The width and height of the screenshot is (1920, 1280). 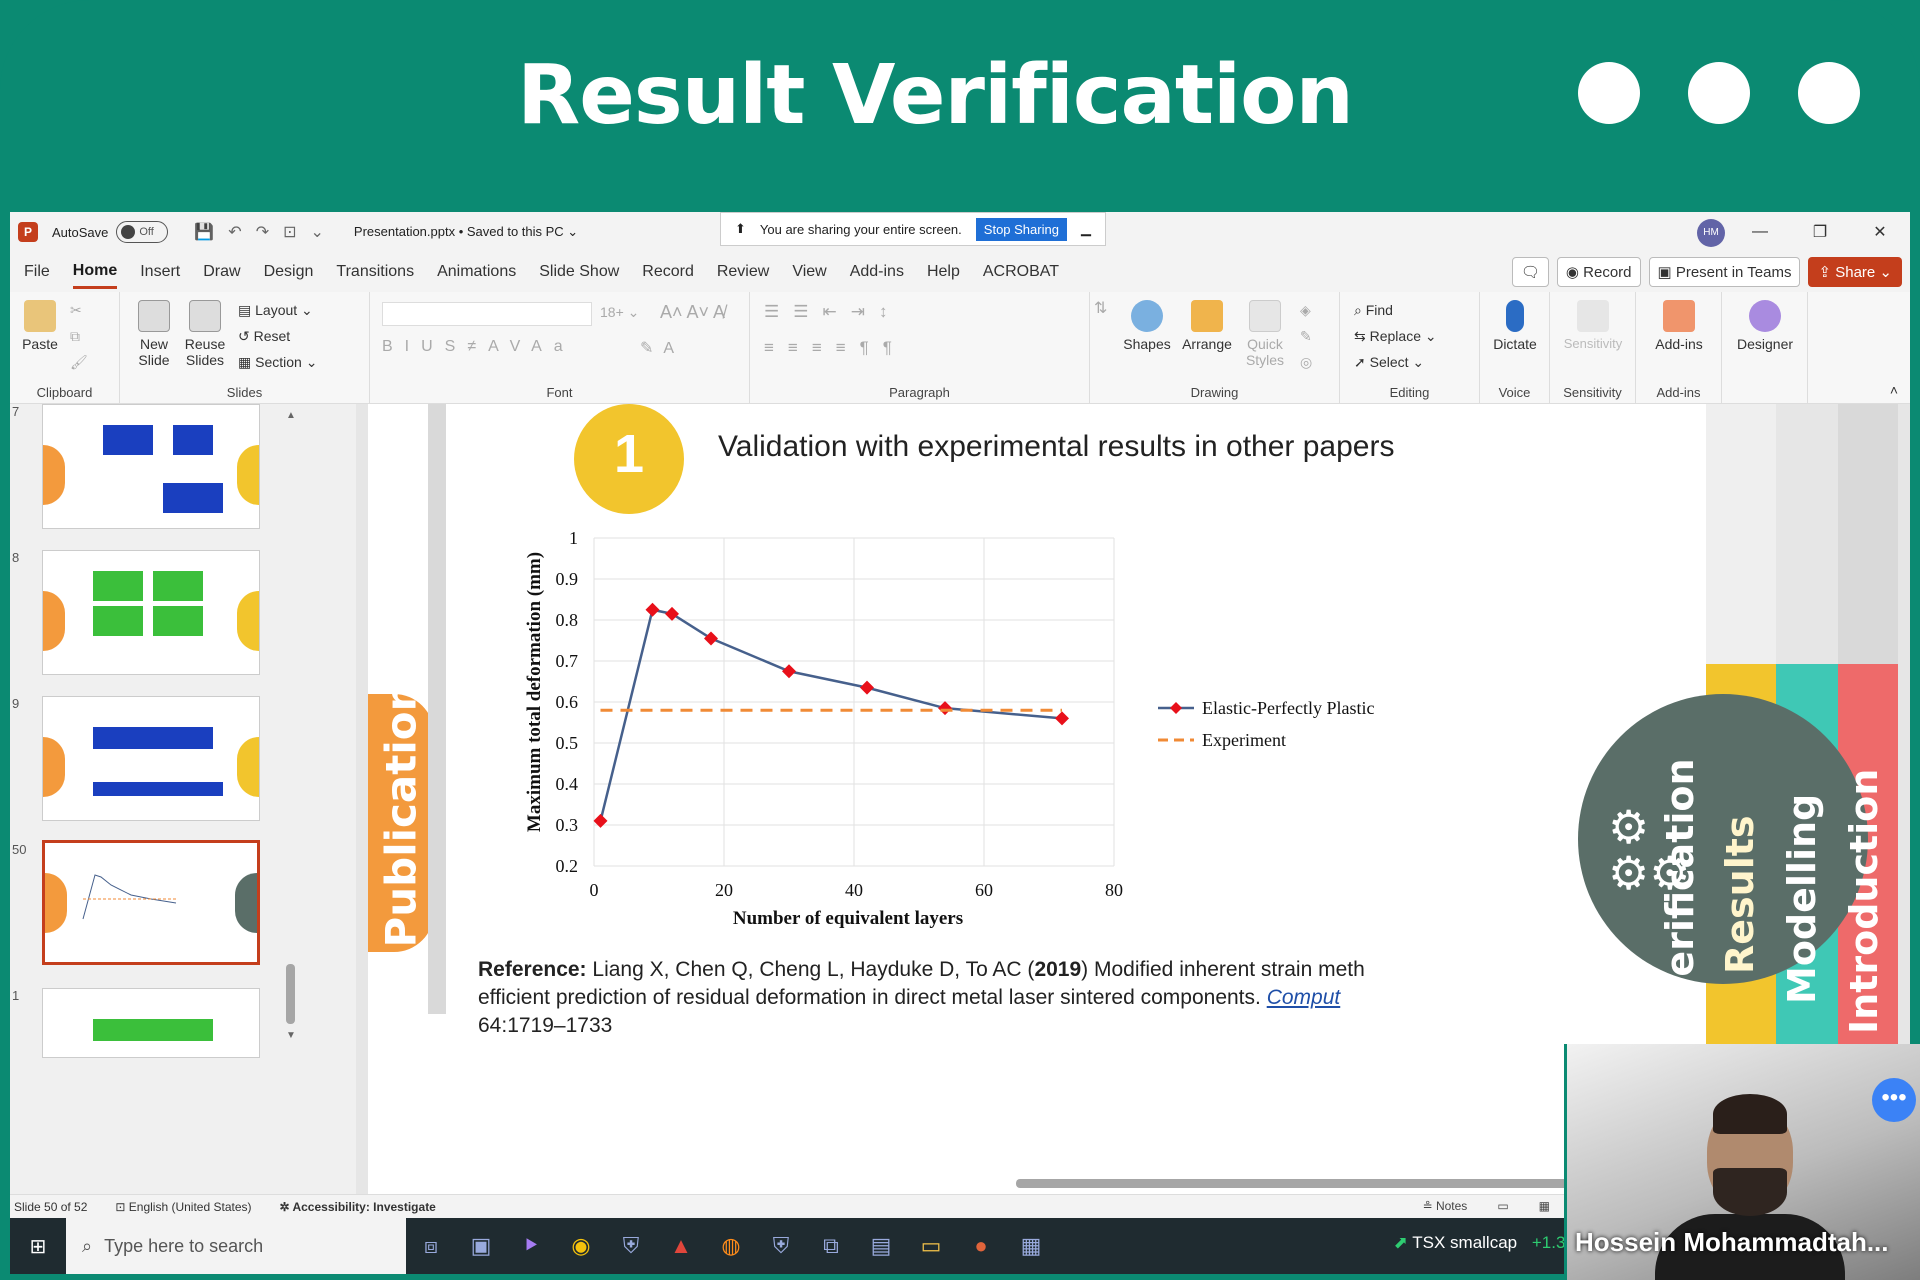 I want to click on file-name: Presentation.pptx • Saved to this PC ⌄, so click(x=466, y=232).